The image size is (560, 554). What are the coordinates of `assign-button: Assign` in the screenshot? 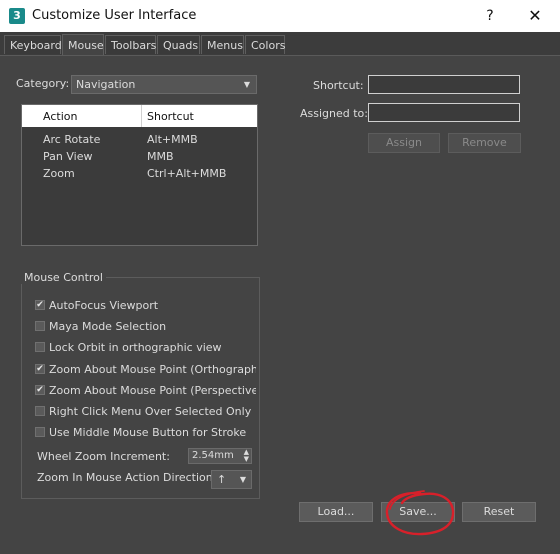 It's located at (404, 143).